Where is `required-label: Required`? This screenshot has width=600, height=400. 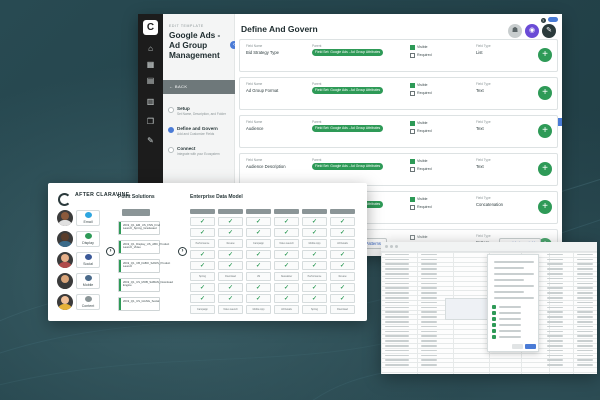
required-label: Required is located at coordinates (424, 131).